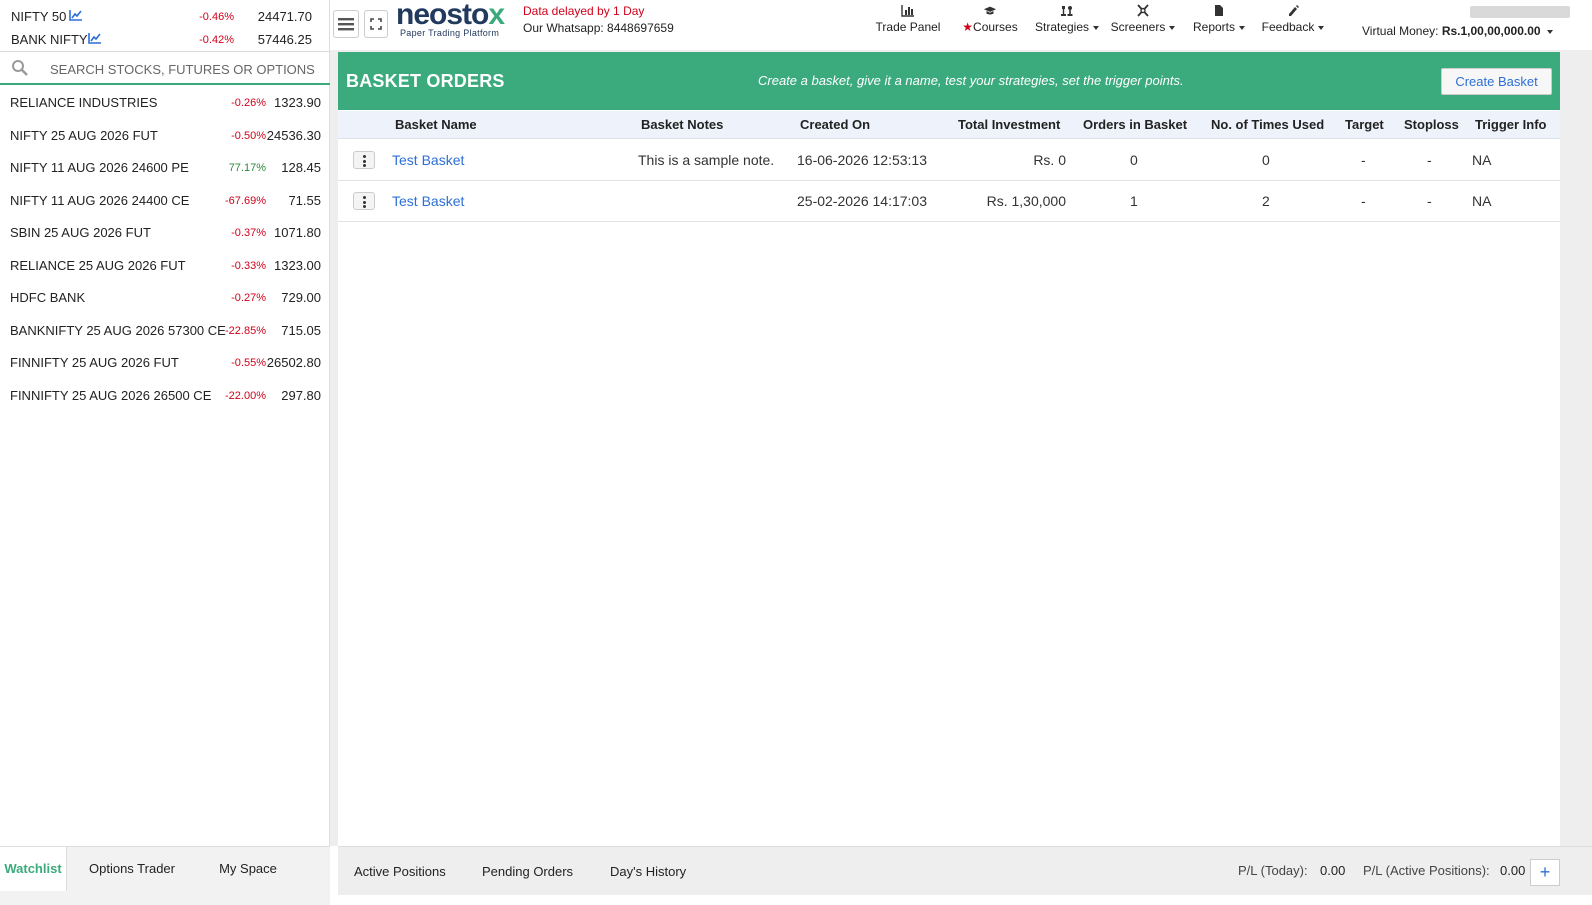 The height and width of the screenshot is (905, 1592). What do you see at coordinates (1364, 124) in the screenshot?
I see `column-header: Target` at bounding box center [1364, 124].